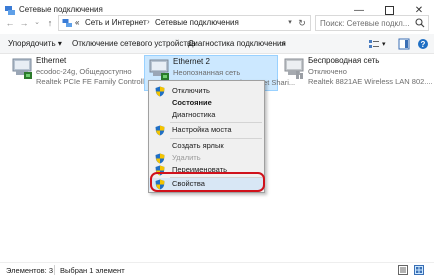  I want to click on connection-status: Отключено, so click(327, 71).